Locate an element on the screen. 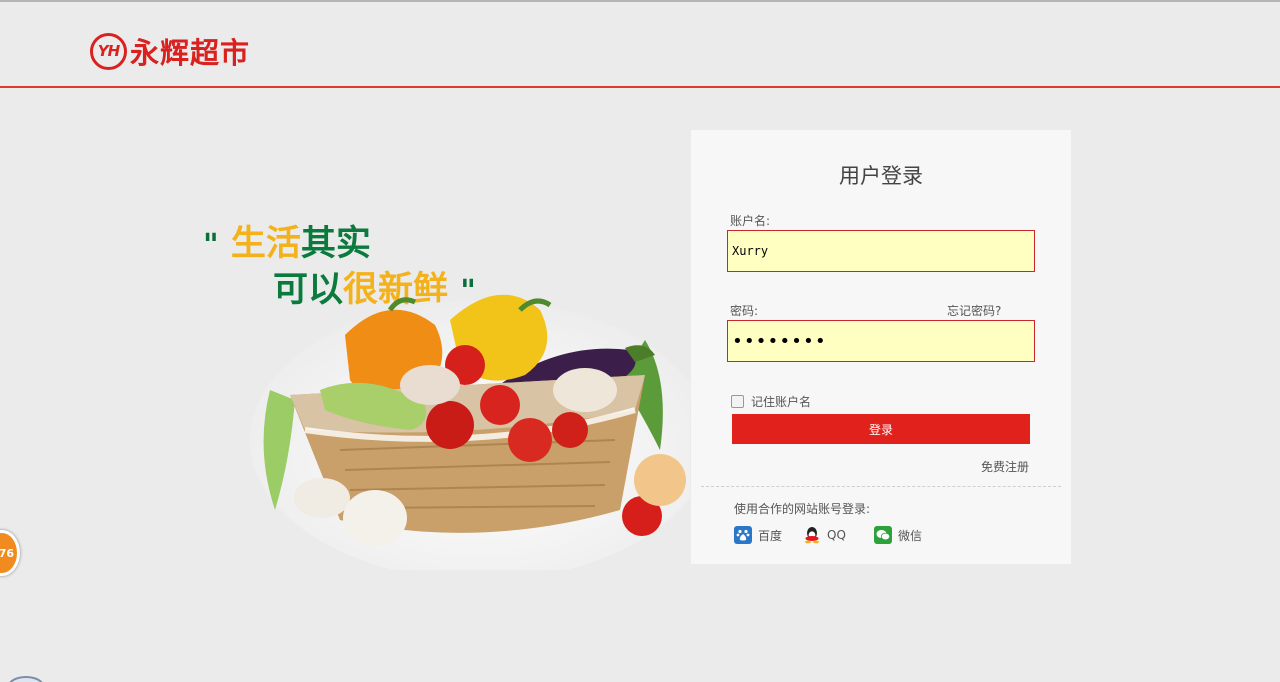  baidu-login: 百度 is located at coordinates (758, 535).